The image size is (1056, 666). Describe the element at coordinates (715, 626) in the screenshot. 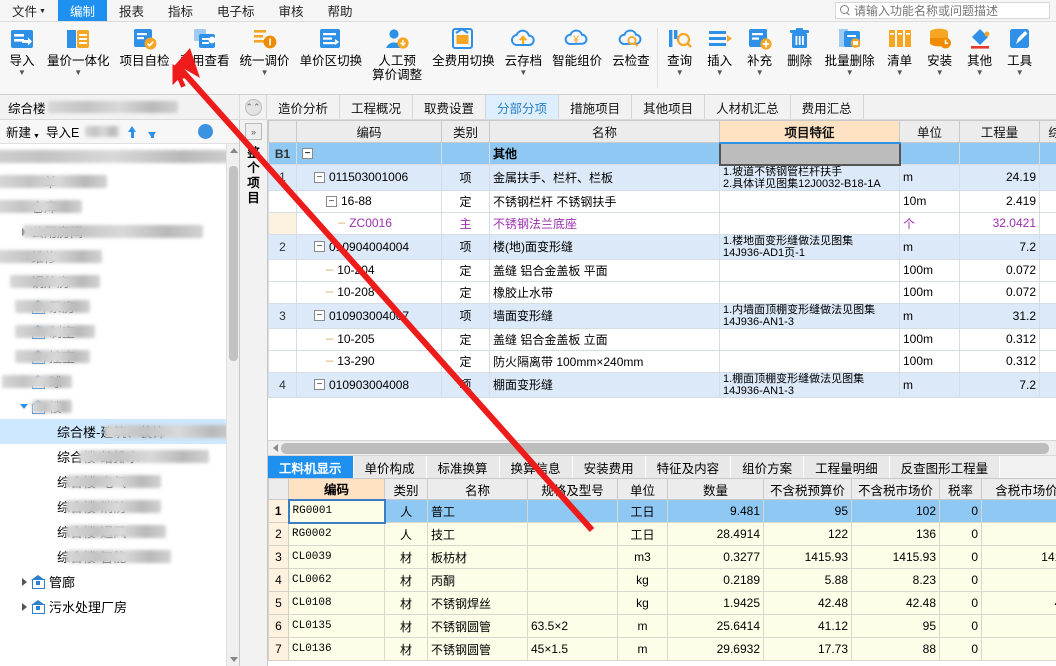

I see `quantity-cell: 25.6414` at that location.